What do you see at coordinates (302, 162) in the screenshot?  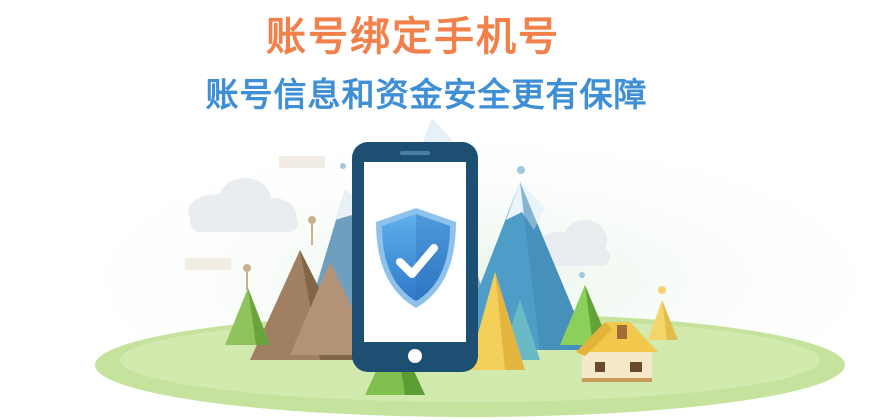 I see `sign-top` at bounding box center [302, 162].